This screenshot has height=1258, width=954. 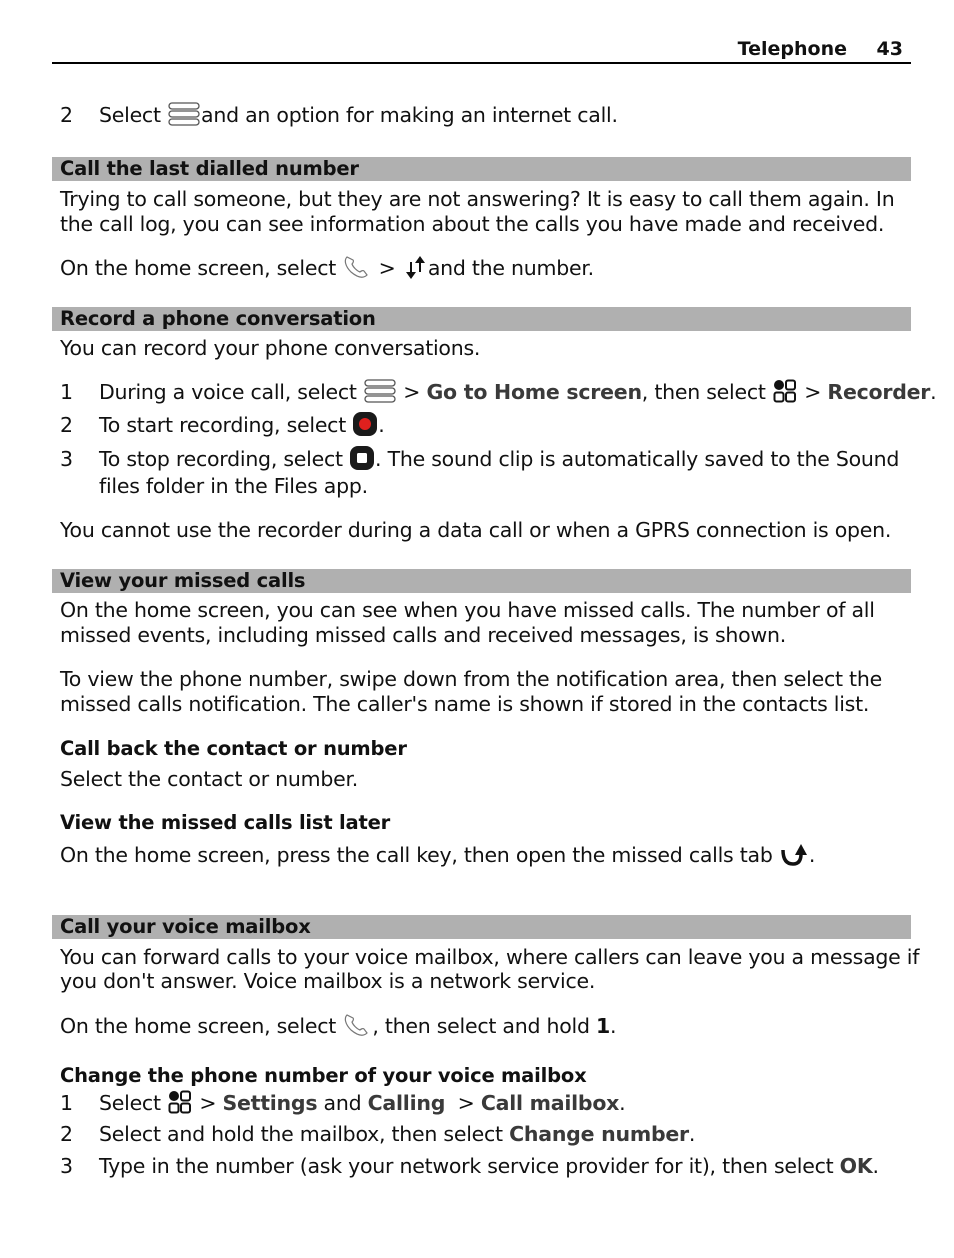 What do you see at coordinates (856, 1166) in the screenshot?
I see `ui-label-ok: OK` at bounding box center [856, 1166].